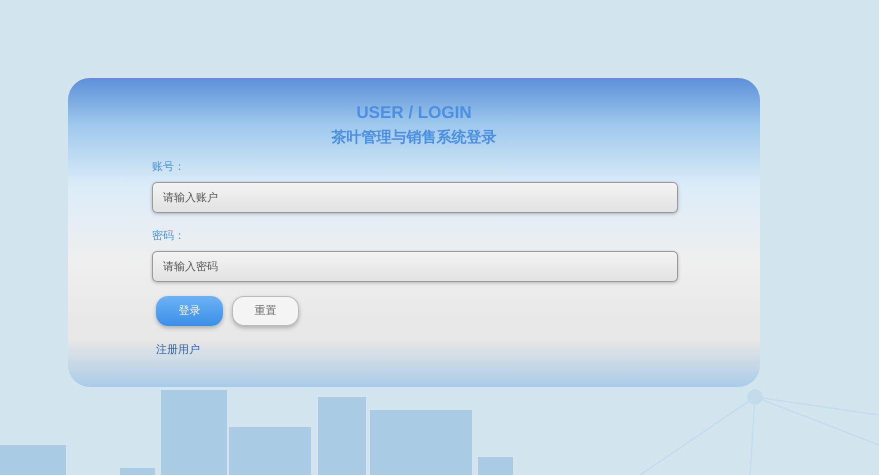 The height and width of the screenshot is (475, 879). I want to click on login-button: 登录, so click(189, 311).